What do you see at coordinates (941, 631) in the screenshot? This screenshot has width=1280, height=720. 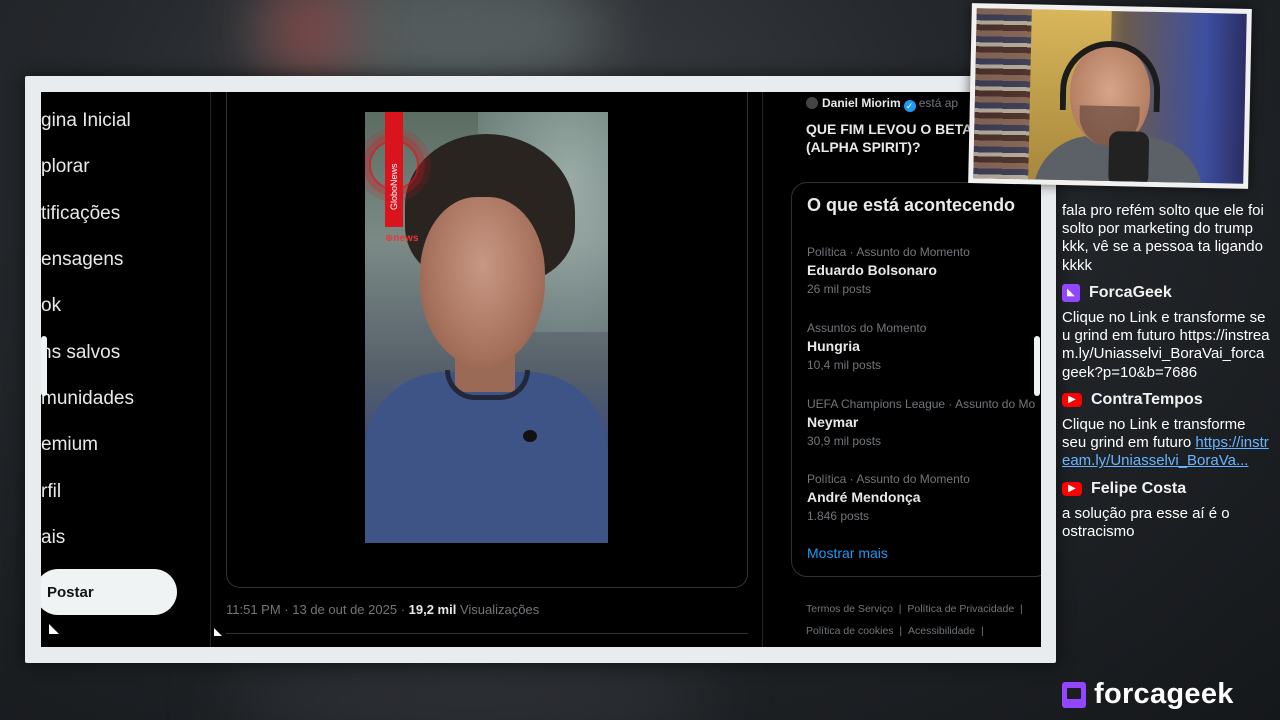 I see `footer-link-accessibility: Acessibilidade` at bounding box center [941, 631].